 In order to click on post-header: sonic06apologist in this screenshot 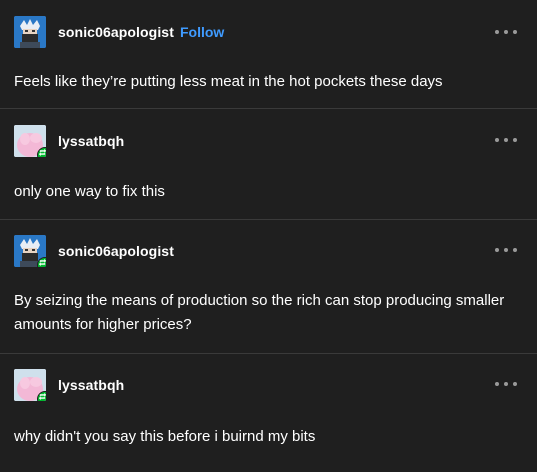, I will do `click(94, 251)`.